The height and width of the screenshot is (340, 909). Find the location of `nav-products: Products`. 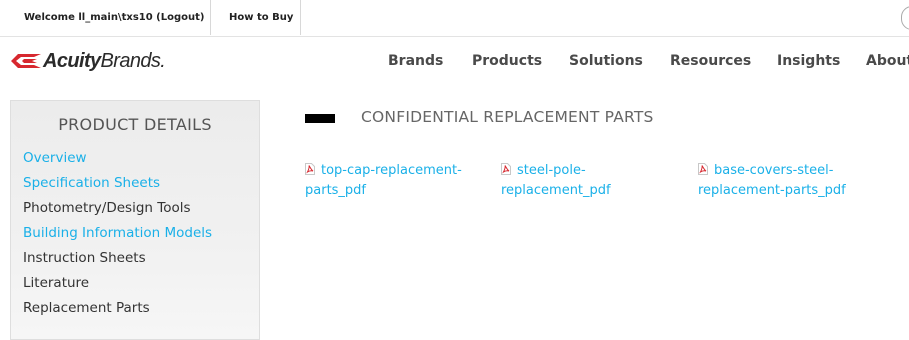

nav-products: Products is located at coordinates (507, 61).